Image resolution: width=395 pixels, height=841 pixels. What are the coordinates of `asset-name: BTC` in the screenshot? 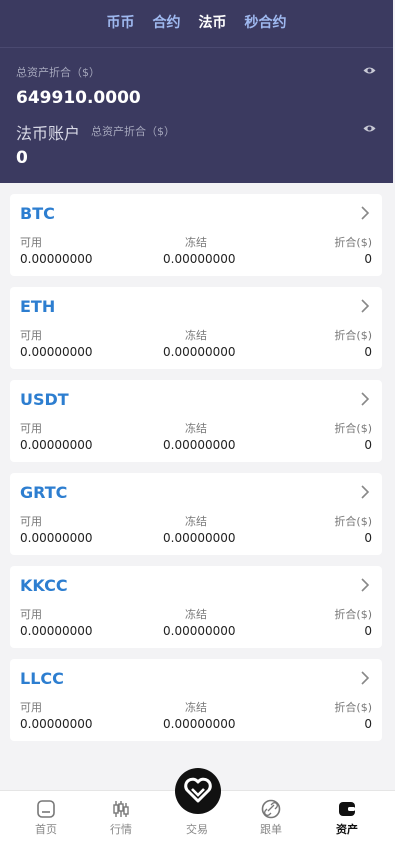 It's located at (37, 213).